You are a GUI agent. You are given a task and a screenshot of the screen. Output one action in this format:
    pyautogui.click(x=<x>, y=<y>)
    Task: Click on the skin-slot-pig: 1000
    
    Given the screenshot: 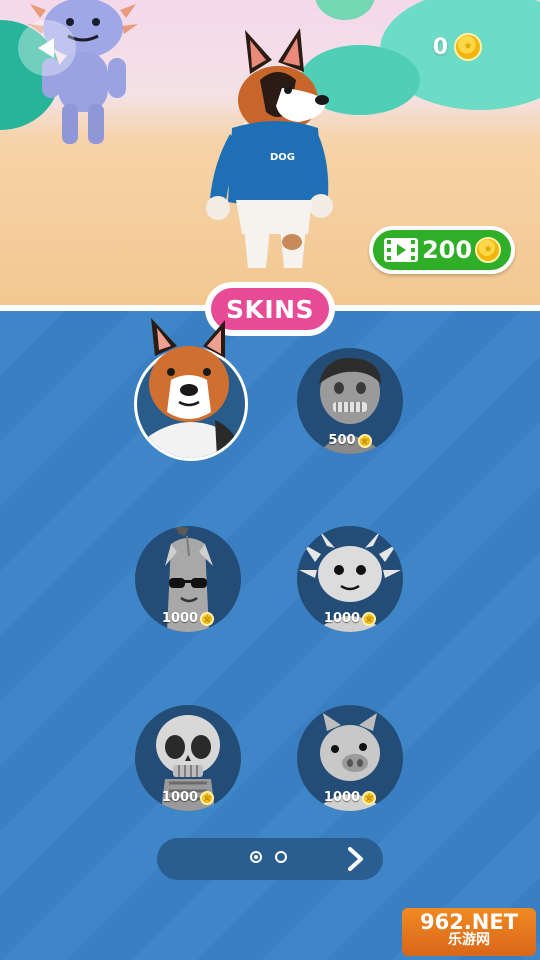 What is the action you would take?
    pyautogui.click(x=350, y=758)
    